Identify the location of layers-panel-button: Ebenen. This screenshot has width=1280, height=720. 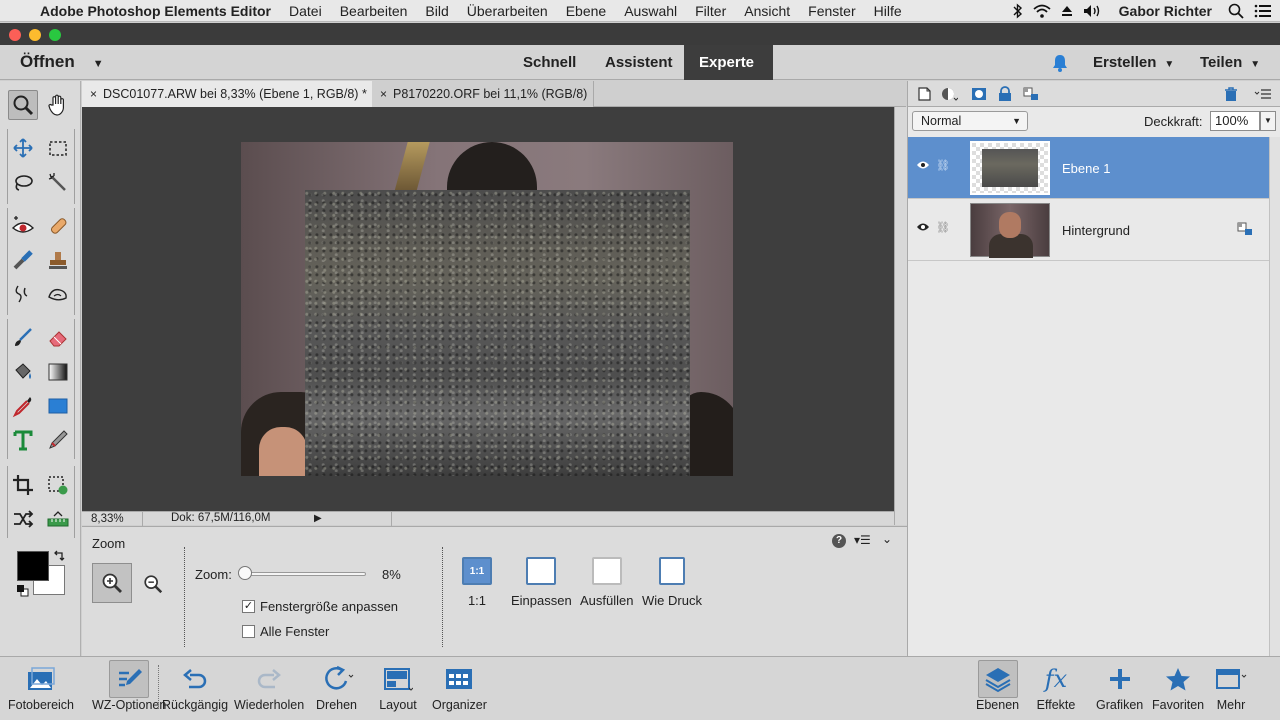
(997, 689).